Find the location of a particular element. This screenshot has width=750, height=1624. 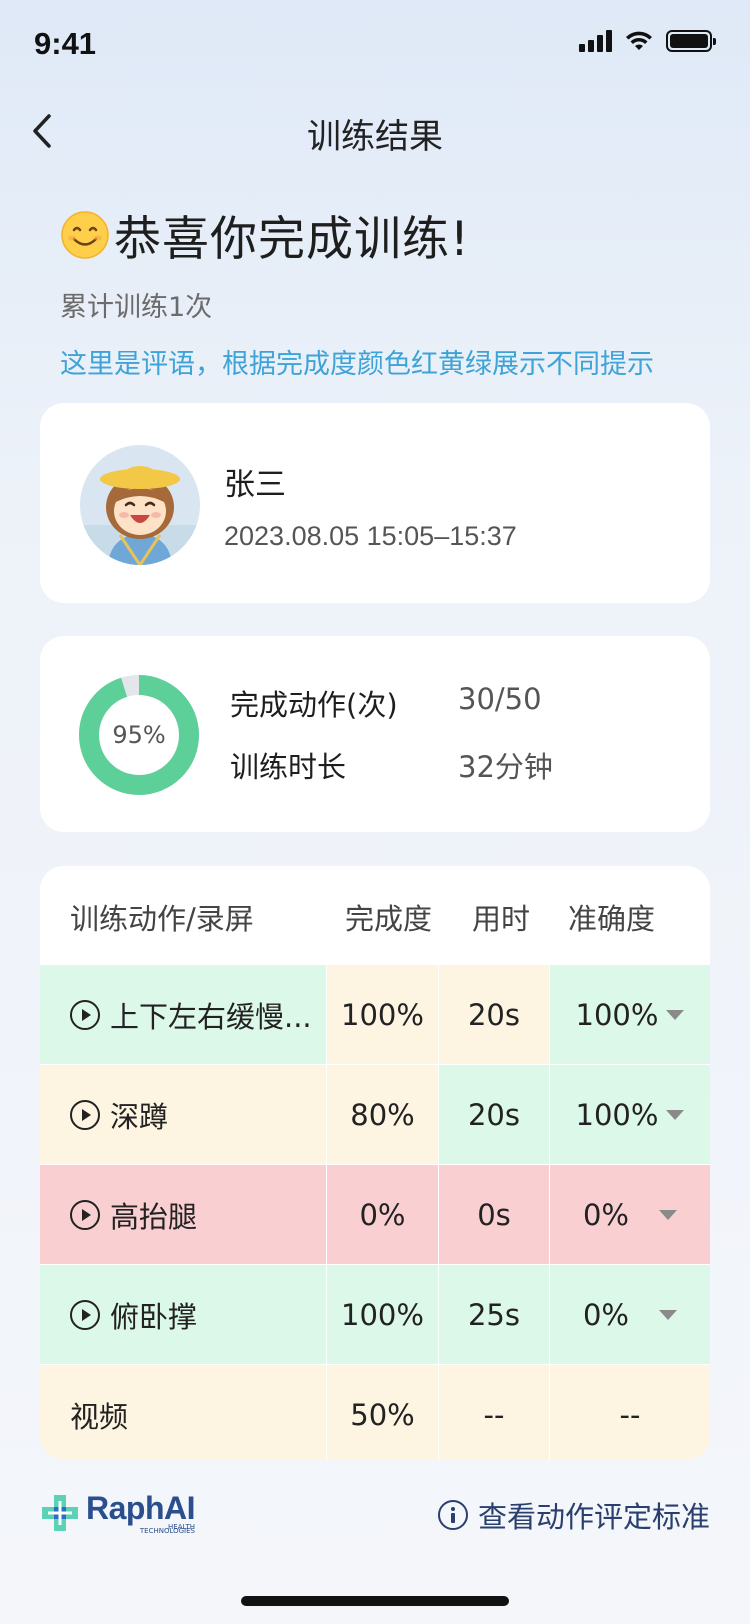

status-time: 9:41 is located at coordinates (65, 43).